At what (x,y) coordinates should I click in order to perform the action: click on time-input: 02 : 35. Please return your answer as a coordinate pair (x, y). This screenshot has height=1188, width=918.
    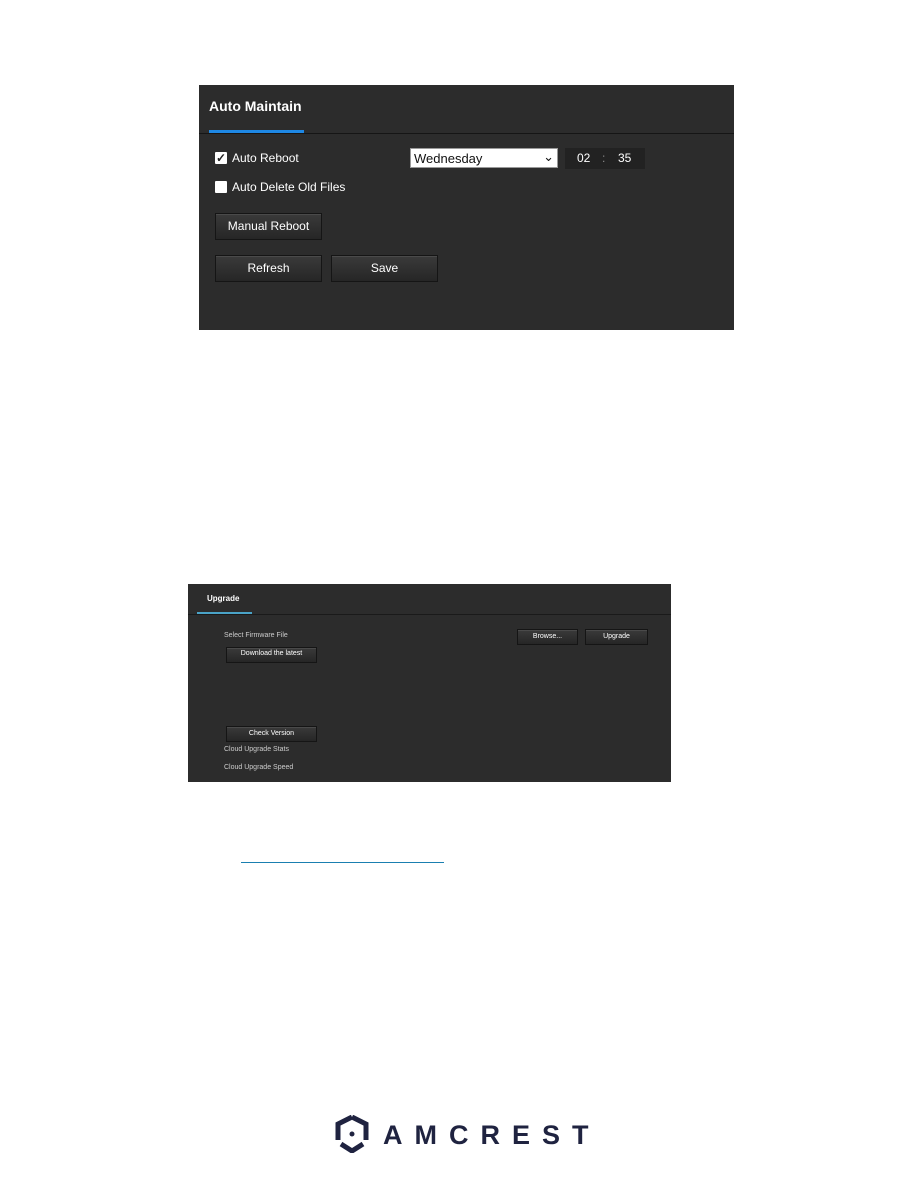
    Looking at the image, I should click on (605, 158).